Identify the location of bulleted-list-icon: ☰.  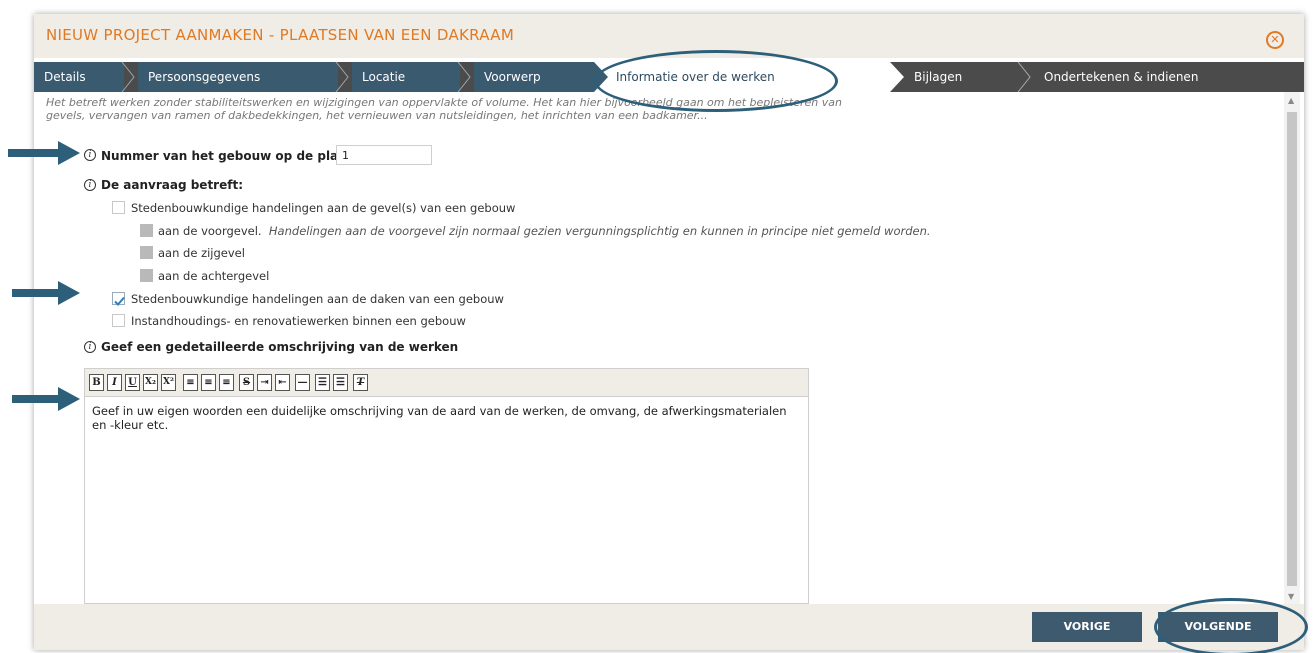
(340, 382).